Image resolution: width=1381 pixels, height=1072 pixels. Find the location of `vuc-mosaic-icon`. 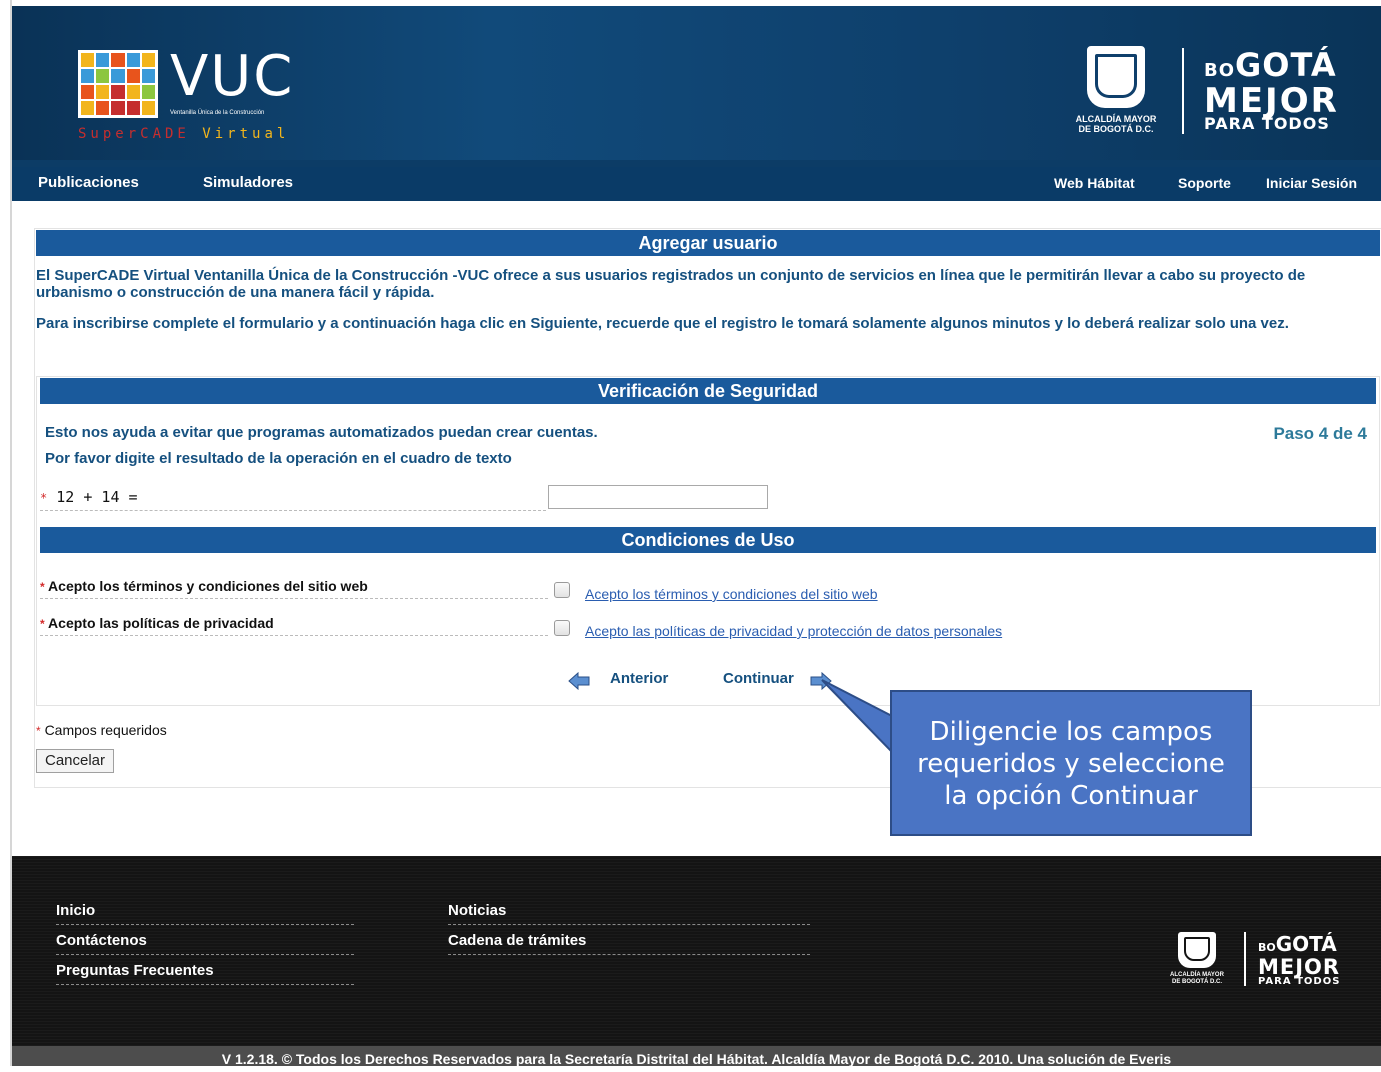

vuc-mosaic-icon is located at coordinates (118, 84).